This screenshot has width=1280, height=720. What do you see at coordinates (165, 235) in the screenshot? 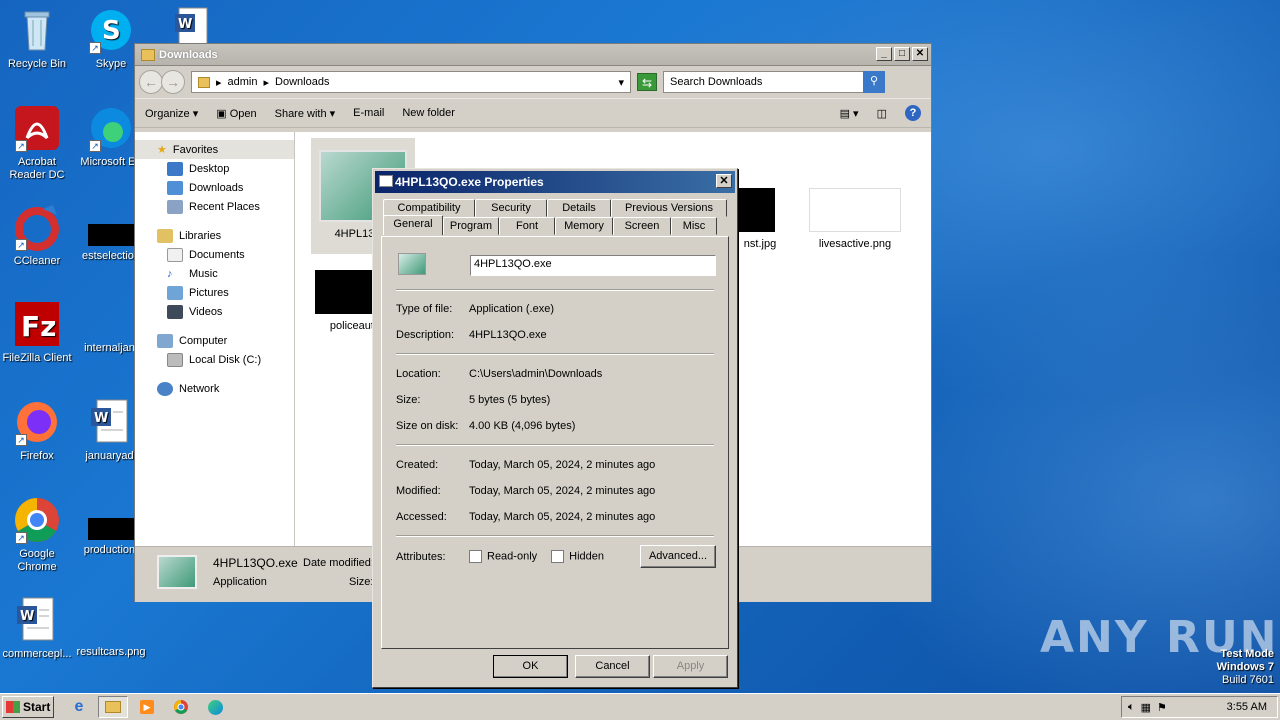
I see `libraries-icon` at bounding box center [165, 235].